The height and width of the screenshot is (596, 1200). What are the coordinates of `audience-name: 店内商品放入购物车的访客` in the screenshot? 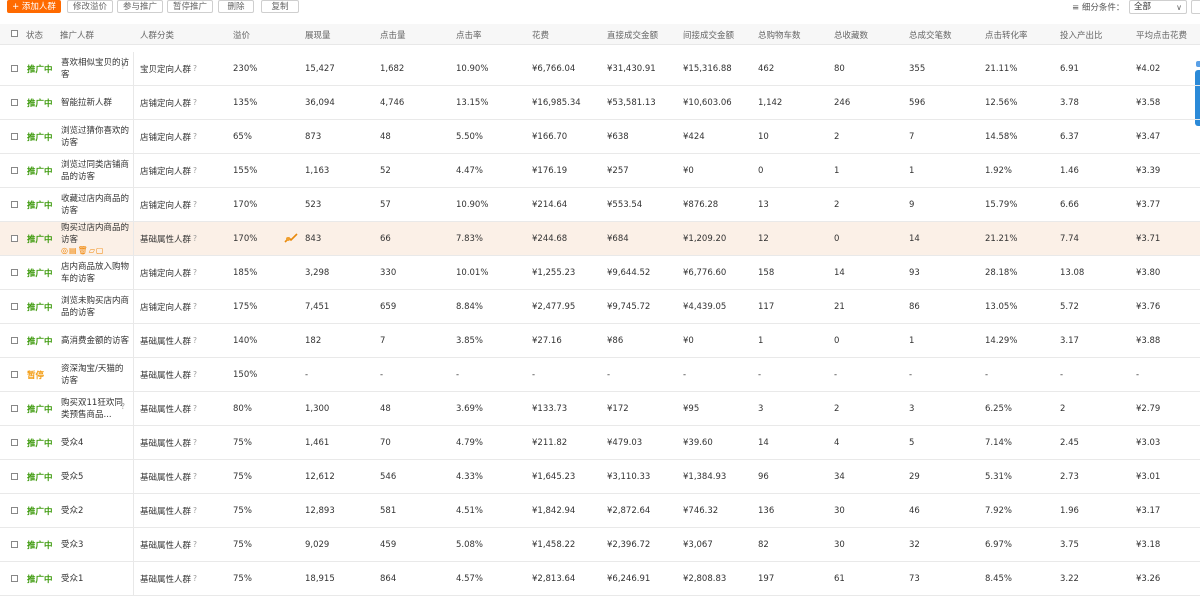 It's located at (96, 272).